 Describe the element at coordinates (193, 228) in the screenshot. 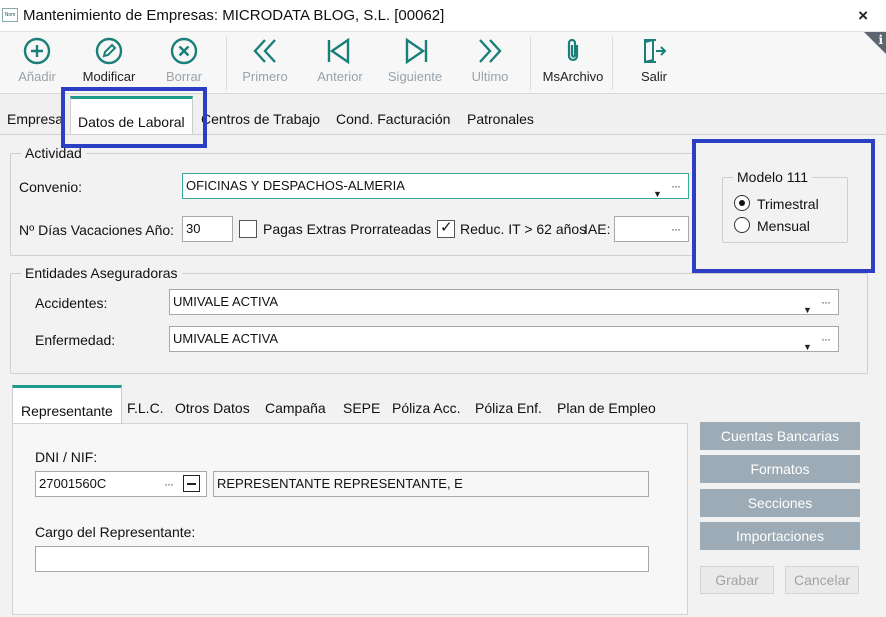

I see `vacaciones-value: 30` at that location.